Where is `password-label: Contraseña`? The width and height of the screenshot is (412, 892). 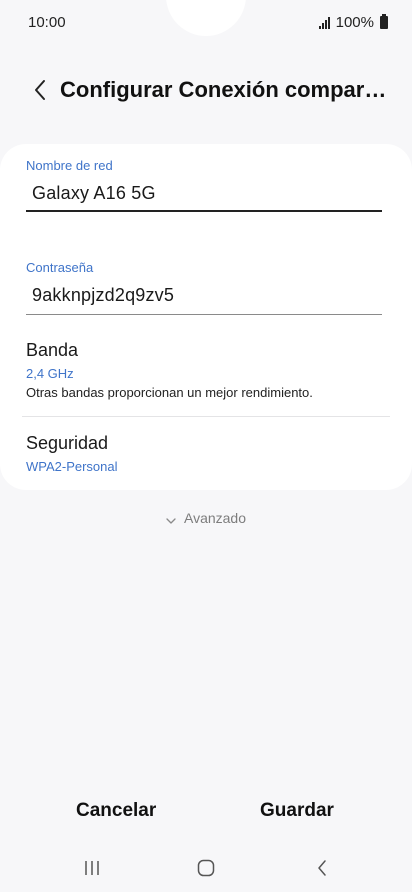 password-label: Contraseña is located at coordinates (60, 267).